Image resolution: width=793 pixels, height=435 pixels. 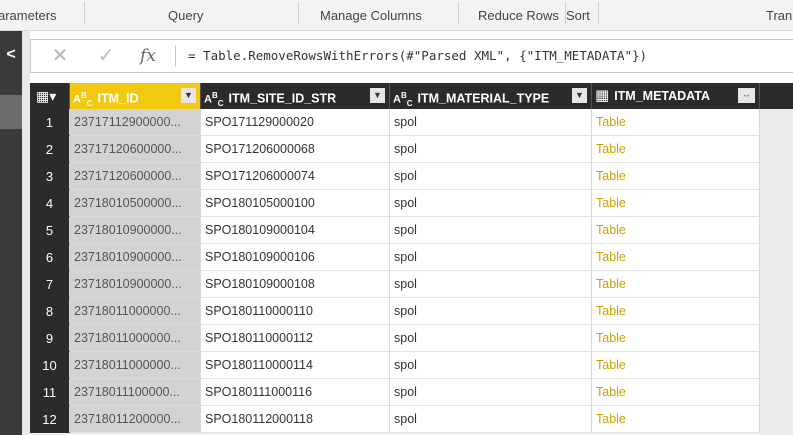 I want to click on column-header-itm-site-id-str: ABC ITM_SITE_ID_STR ▼, so click(x=295, y=96).